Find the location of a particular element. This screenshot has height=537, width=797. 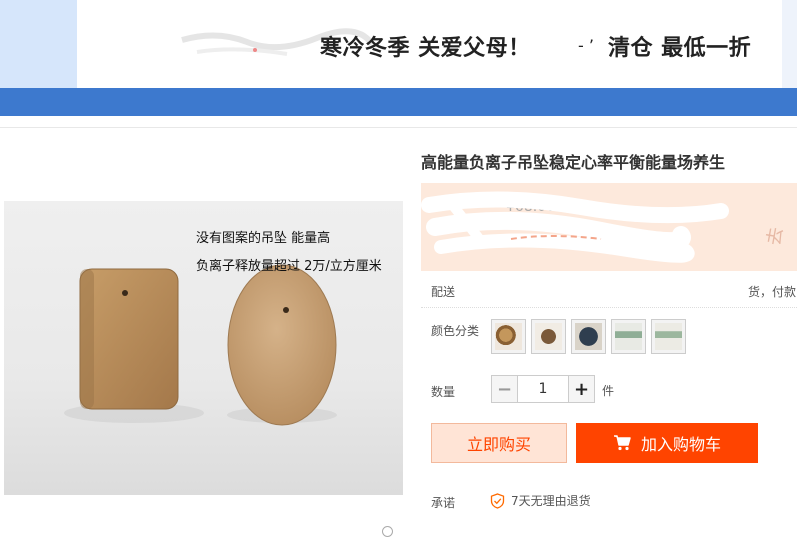

color-label: 颜色分类 is located at coordinates (455, 331).